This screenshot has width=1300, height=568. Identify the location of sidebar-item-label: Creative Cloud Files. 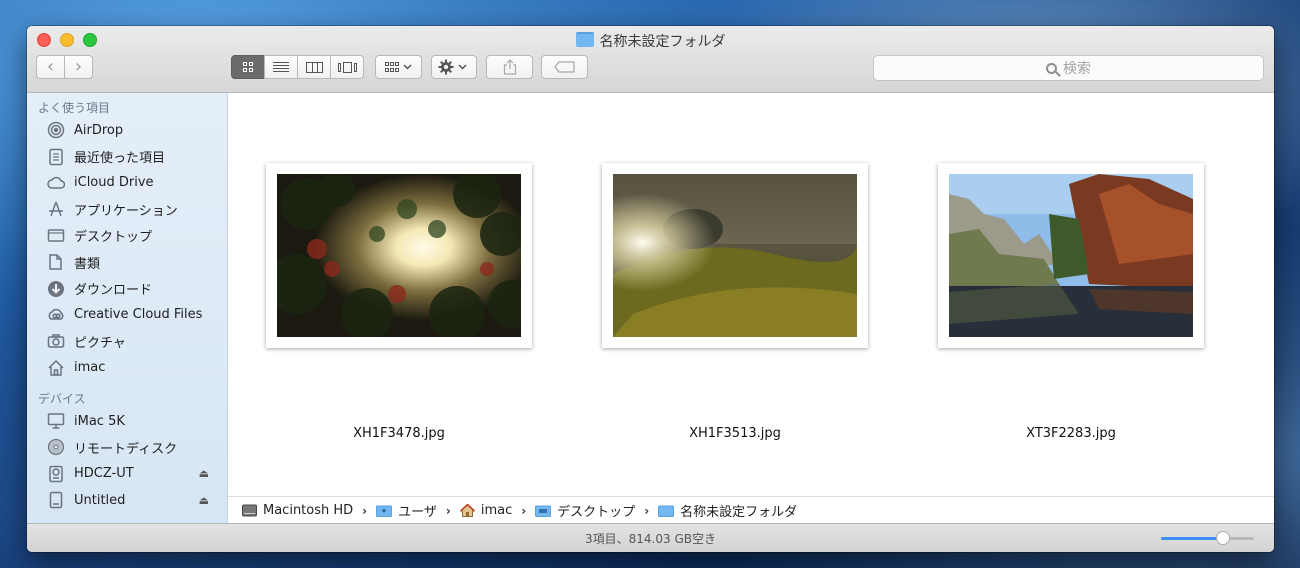
(138, 315).